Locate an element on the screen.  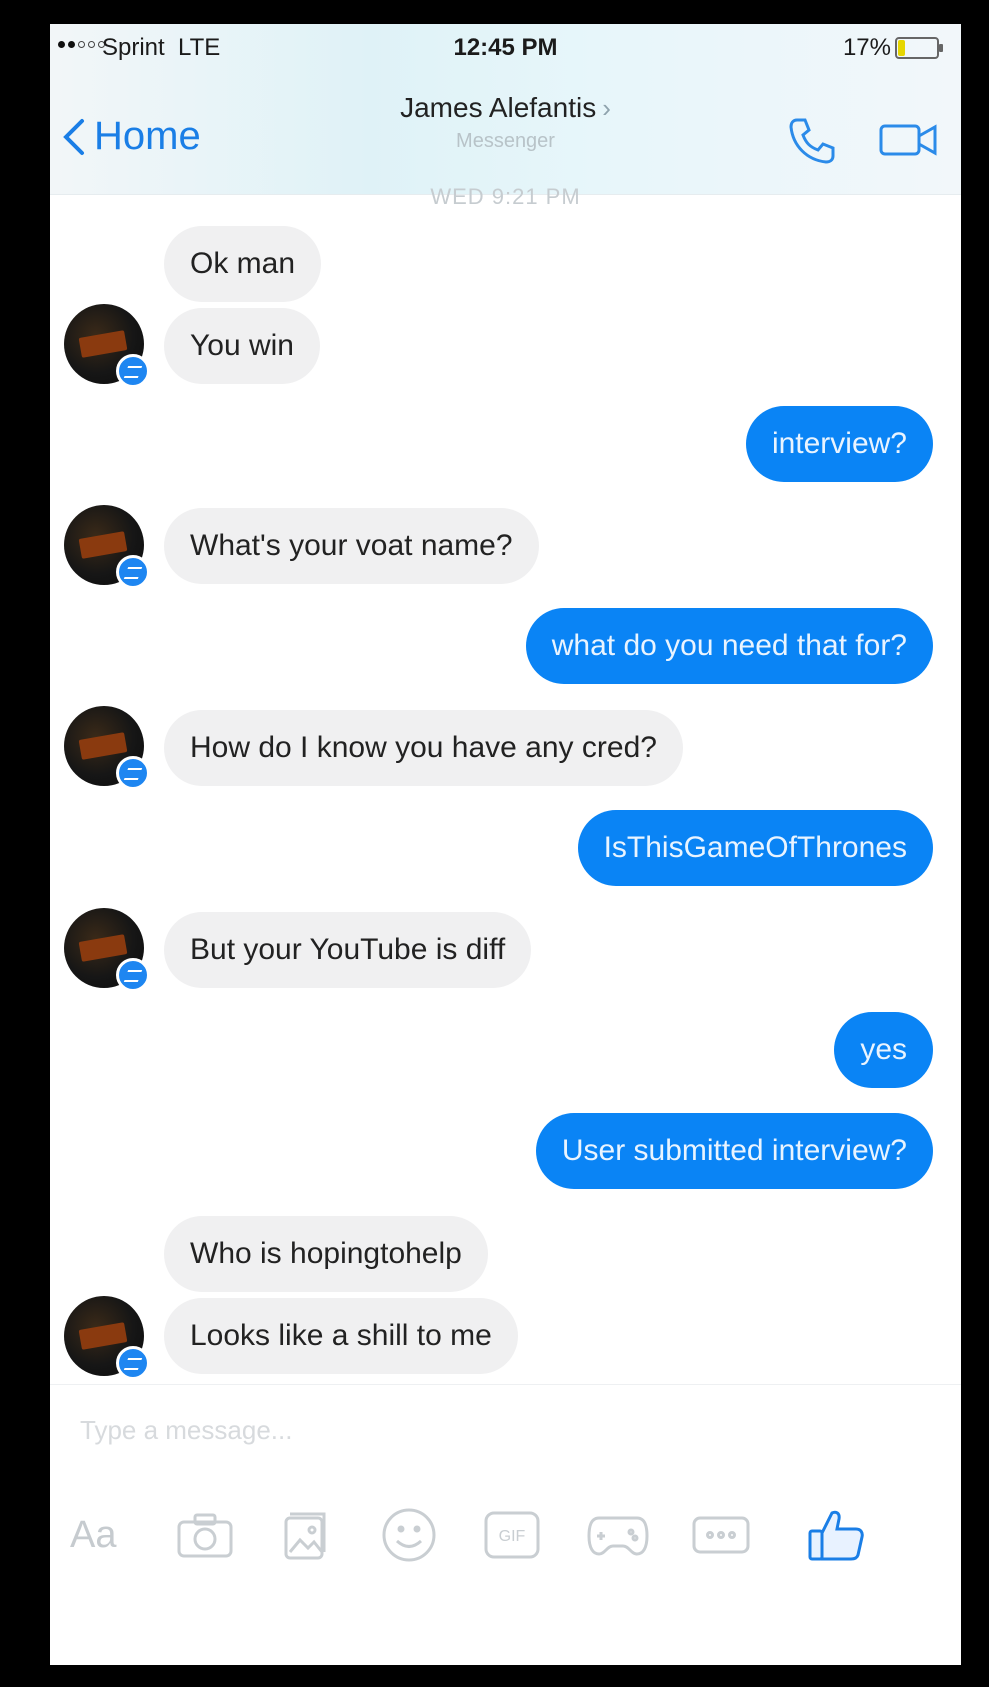
message-bubble-incoming: You win is located at coordinates (242, 346).